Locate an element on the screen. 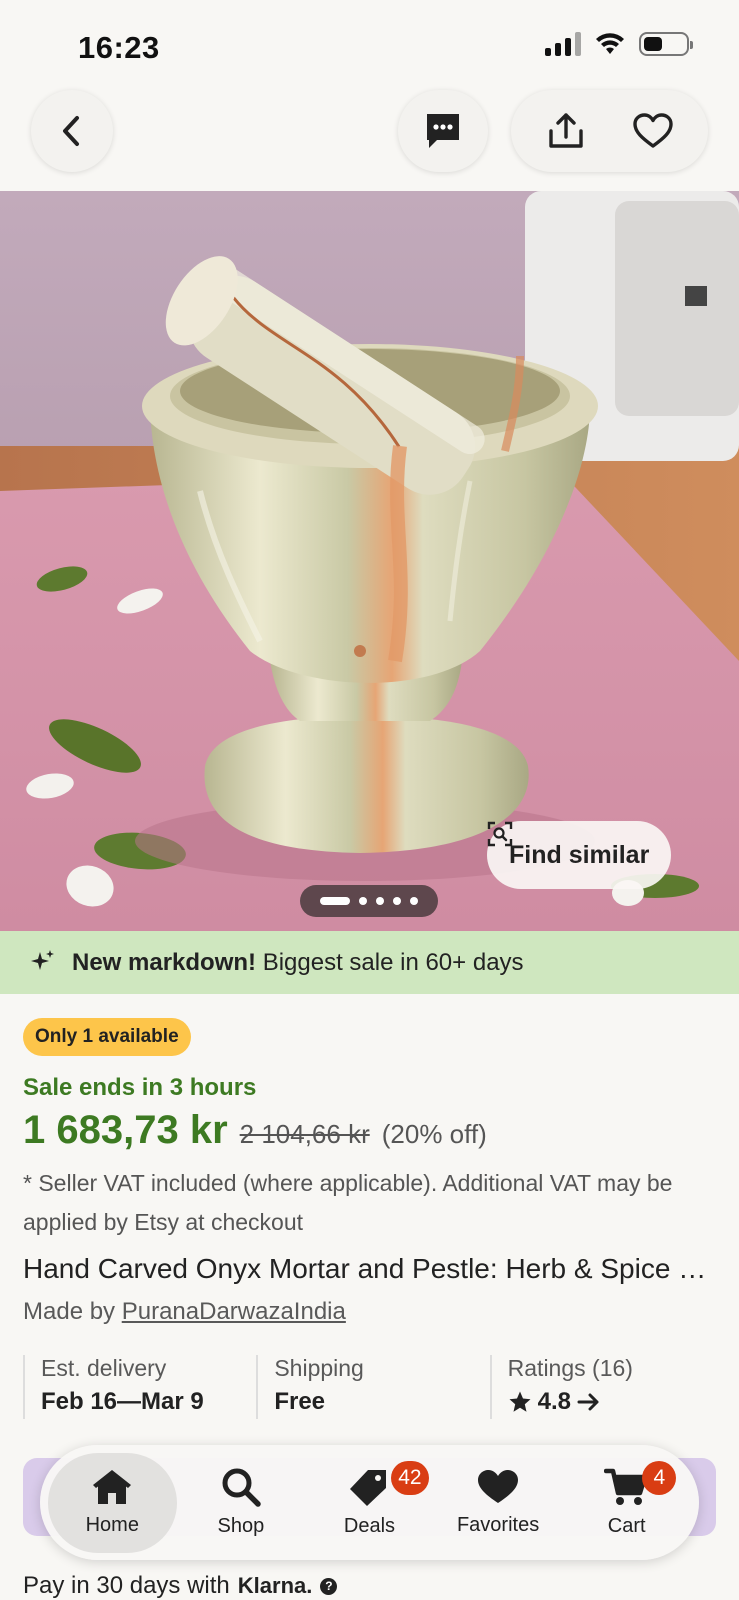  cart-count-badge: 4 is located at coordinates (659, 1477).